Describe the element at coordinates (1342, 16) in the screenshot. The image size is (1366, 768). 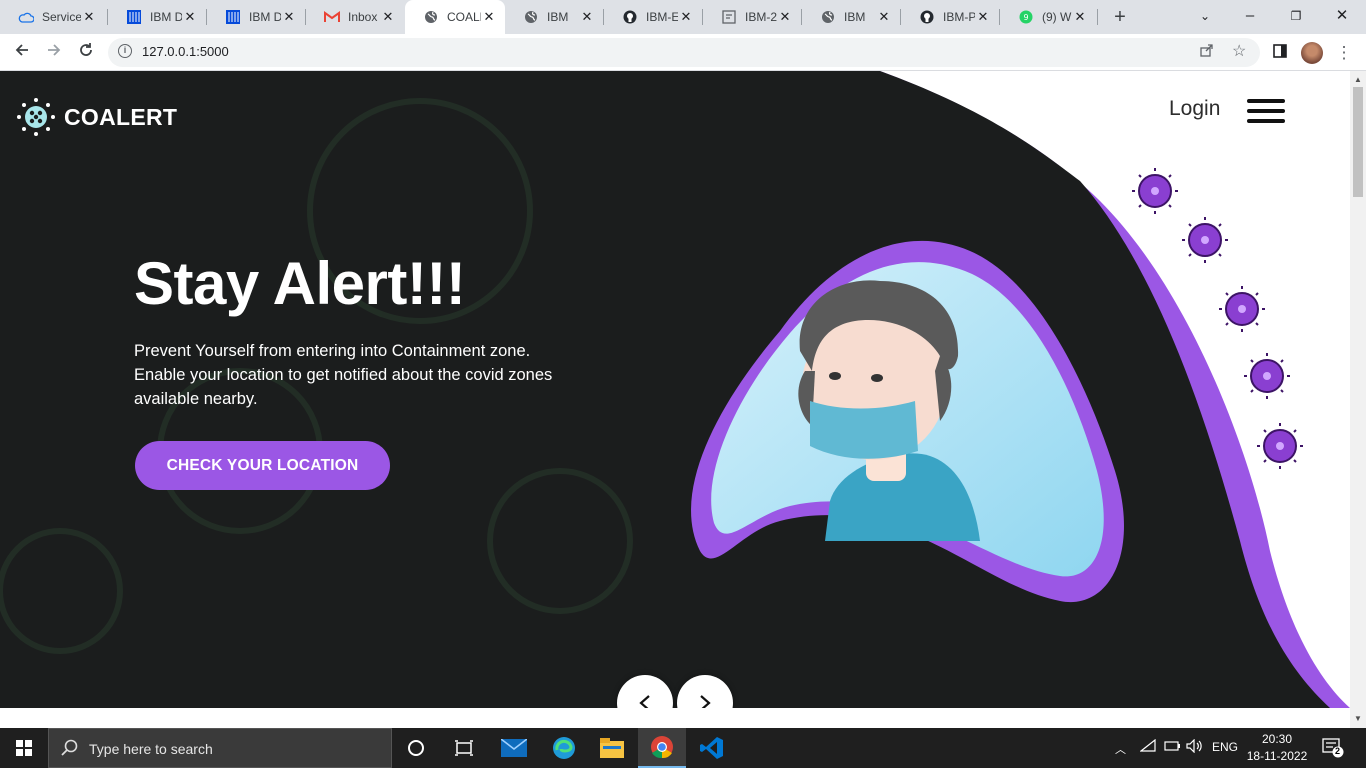
I see `close-window-button: ✕` at that location.